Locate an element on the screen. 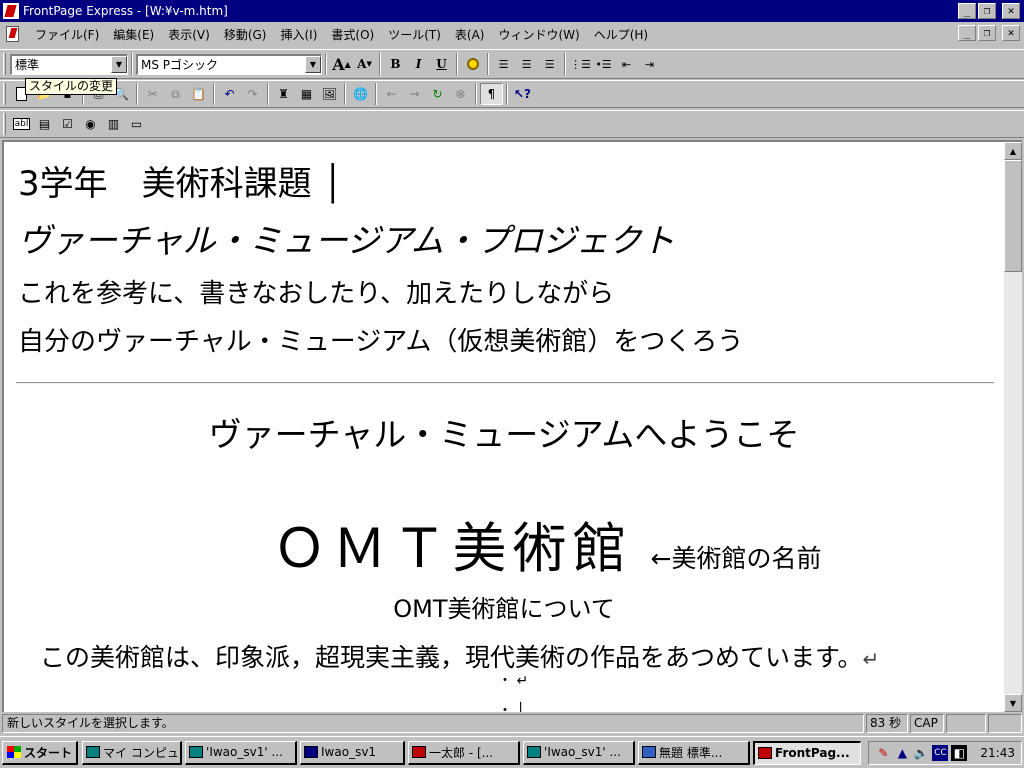  task-my-computer: マイ コンピュータ is located at coordinates (132, 752).